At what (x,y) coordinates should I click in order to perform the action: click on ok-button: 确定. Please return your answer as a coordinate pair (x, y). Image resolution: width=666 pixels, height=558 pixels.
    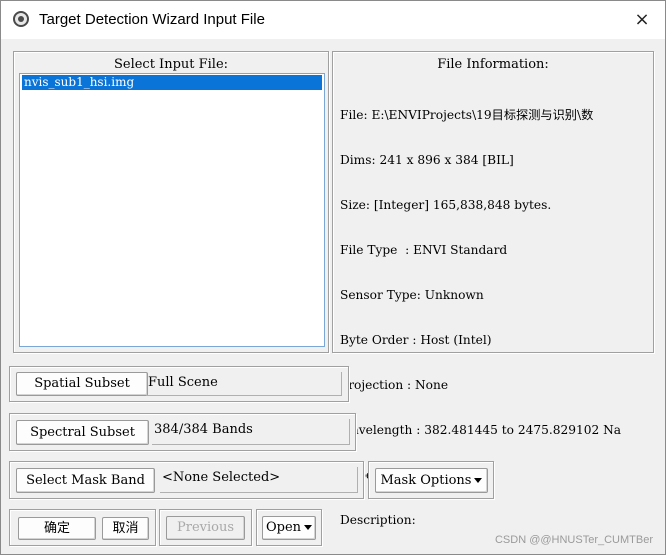
    Looking at the image, I should click on (57, 528).